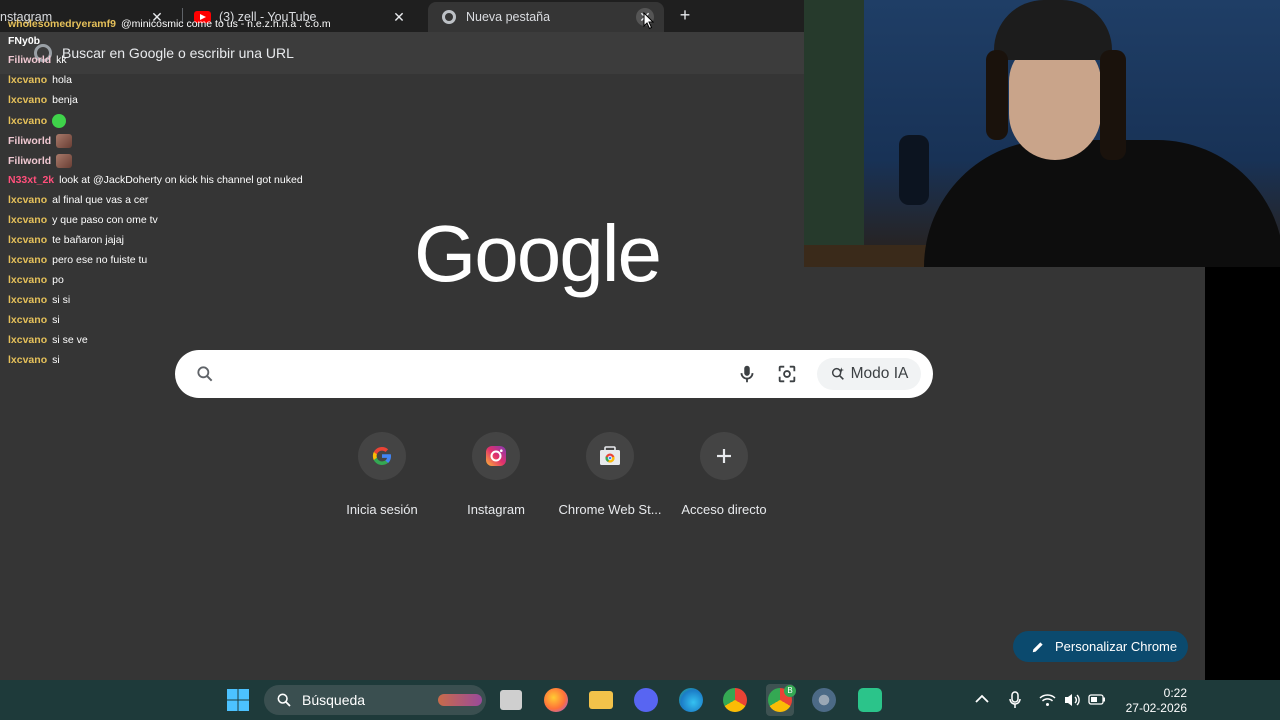 This screenshot has width=1280, height=720. Describe the element at coordinates (30, 160) in the screenshot. I see `chat-username: Filiworld` at that location.